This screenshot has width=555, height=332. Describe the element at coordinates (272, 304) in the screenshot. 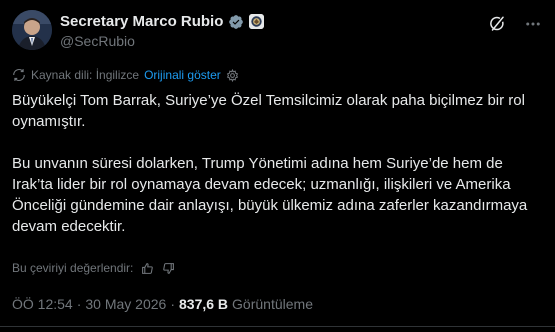

I see `views-label: Görüntüleme` at that location.